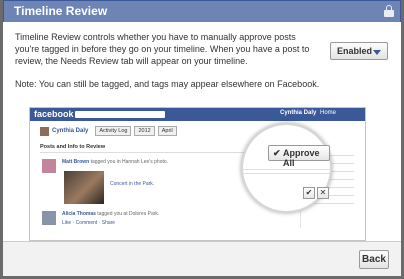  I want to click on preview-tagged-photo, so click(84, 187).